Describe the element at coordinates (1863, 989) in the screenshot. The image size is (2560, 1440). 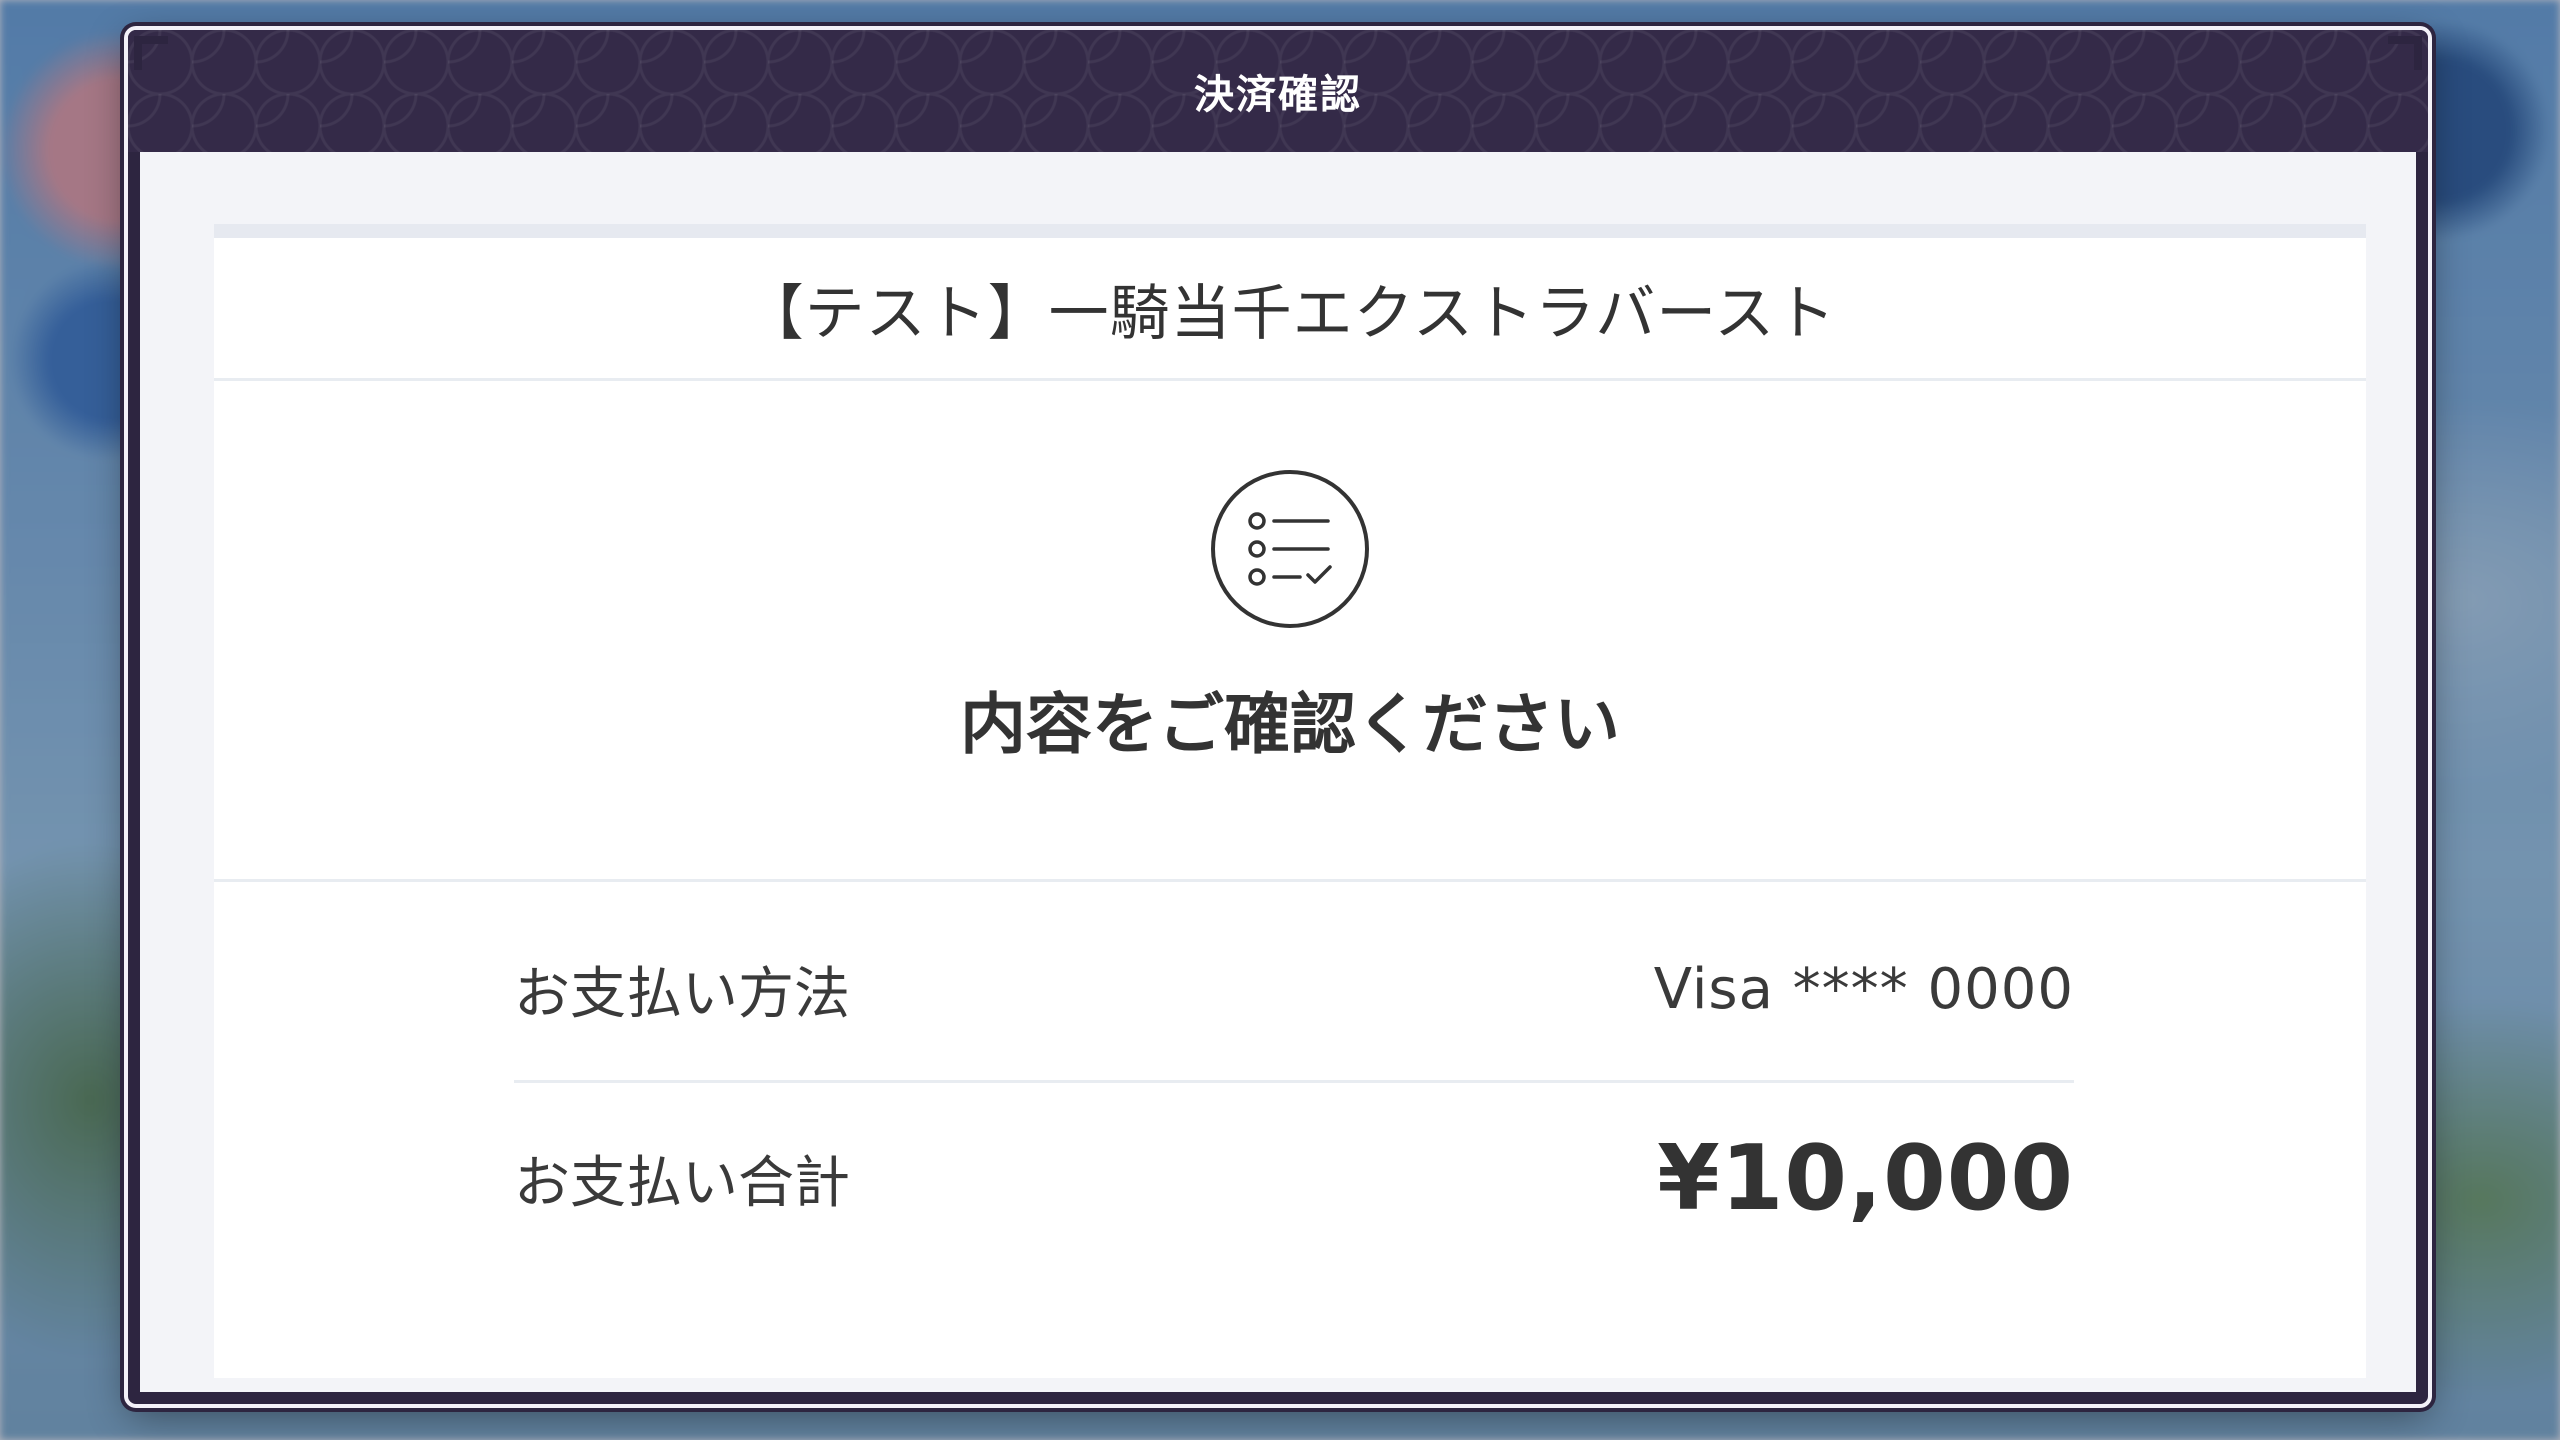
I see `payment-method-value: Visa **** 0000` at that location.